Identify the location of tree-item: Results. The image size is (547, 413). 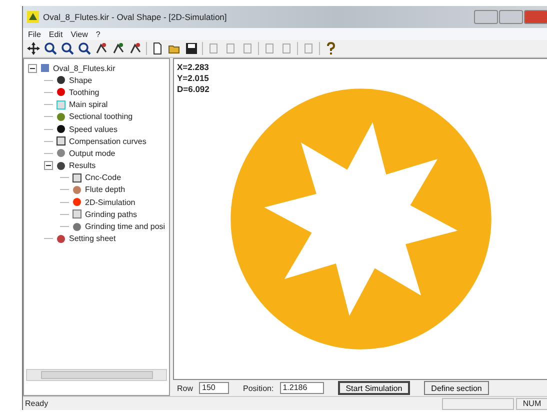
(82, 165).